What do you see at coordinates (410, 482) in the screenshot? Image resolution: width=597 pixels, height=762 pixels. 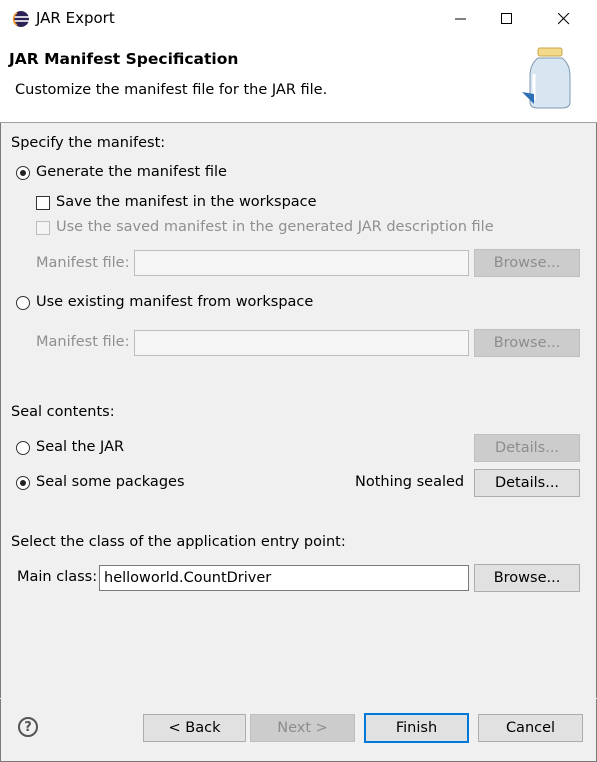 I see `seal-status-text: Nothing sealed` at bounding box center [410, 482].